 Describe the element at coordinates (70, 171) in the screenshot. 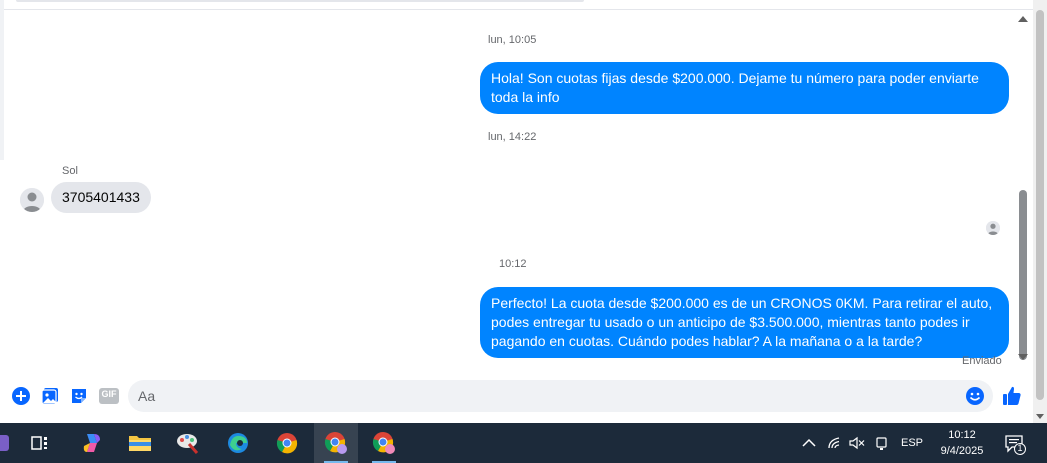

I see `sender-name: Sol` at that location.